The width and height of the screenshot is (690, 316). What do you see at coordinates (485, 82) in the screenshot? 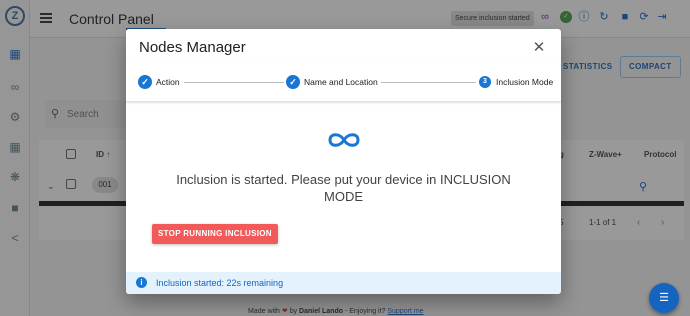
I see `step-number: 3` at bounding box center [485, 82].